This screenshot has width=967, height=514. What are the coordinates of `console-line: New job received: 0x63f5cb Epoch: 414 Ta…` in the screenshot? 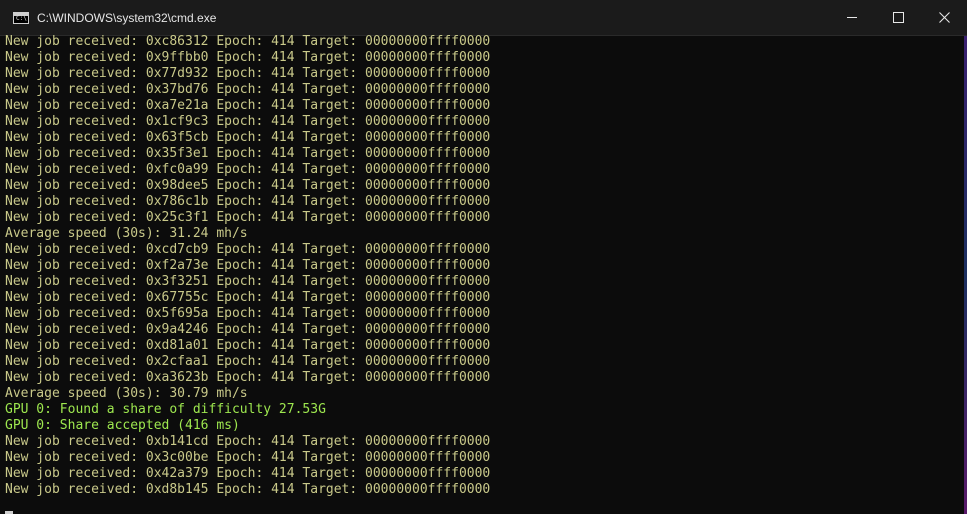 It's located at (248, 137).